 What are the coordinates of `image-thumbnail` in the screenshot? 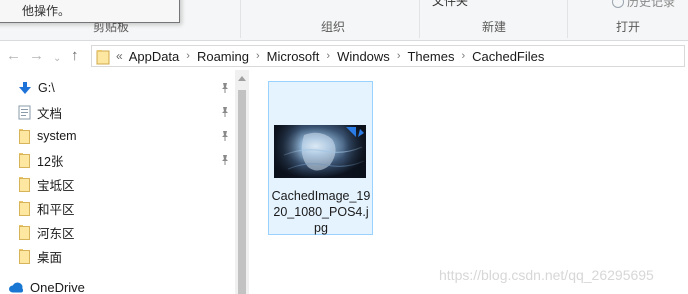 It's located at (320, 151).